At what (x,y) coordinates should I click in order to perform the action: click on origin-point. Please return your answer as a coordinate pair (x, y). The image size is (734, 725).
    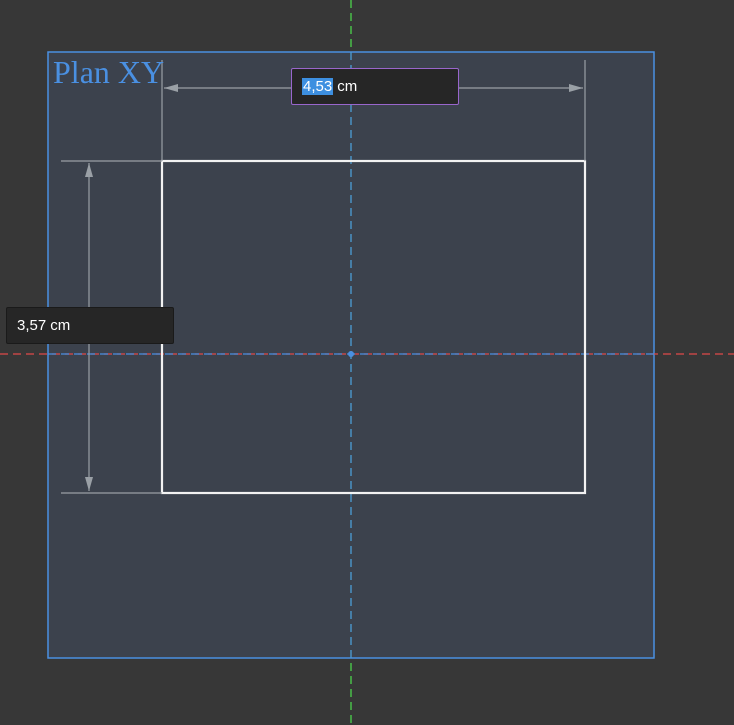
    Looking at the image, I should click on (351, 354).